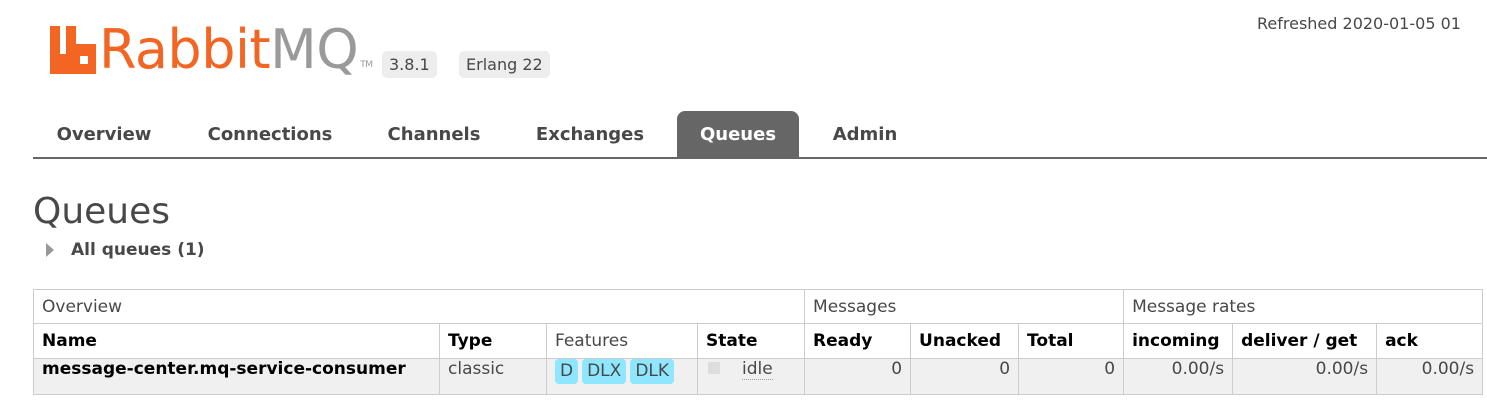  I want to click on table-group-header-row: Overview Messages Message rates, so click(758, 306).